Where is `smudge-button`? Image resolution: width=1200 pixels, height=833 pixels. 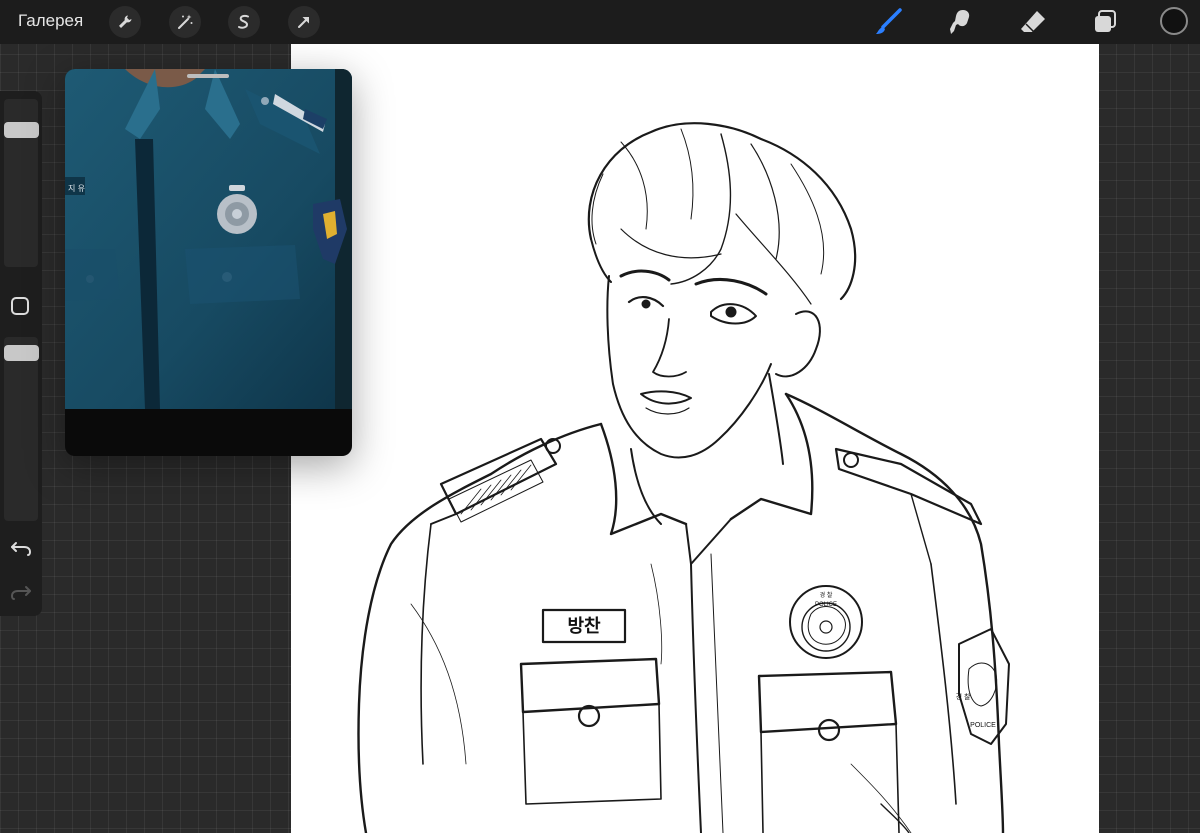
smudge-button is located at coordinates (961, 22).